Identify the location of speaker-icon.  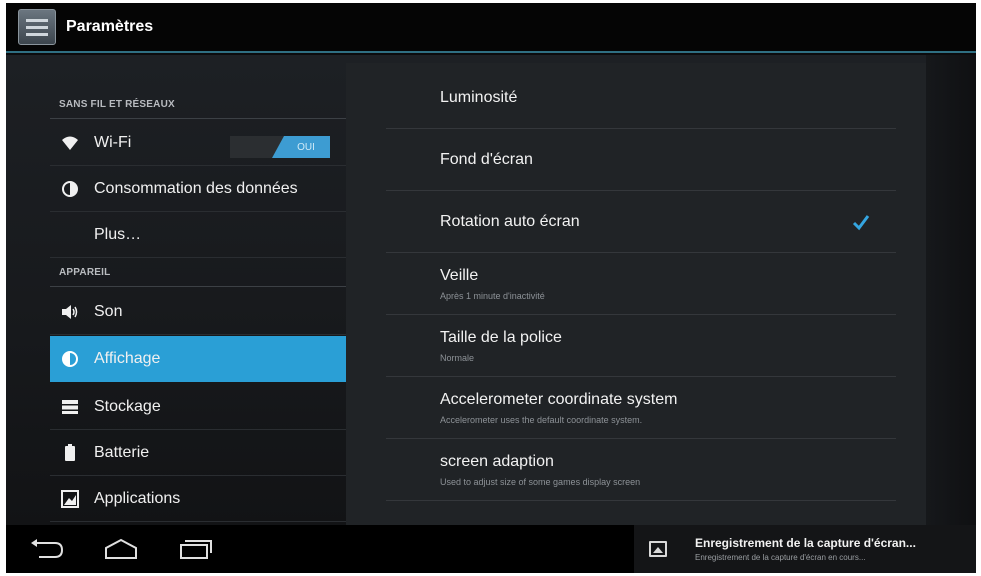
(70, 312).